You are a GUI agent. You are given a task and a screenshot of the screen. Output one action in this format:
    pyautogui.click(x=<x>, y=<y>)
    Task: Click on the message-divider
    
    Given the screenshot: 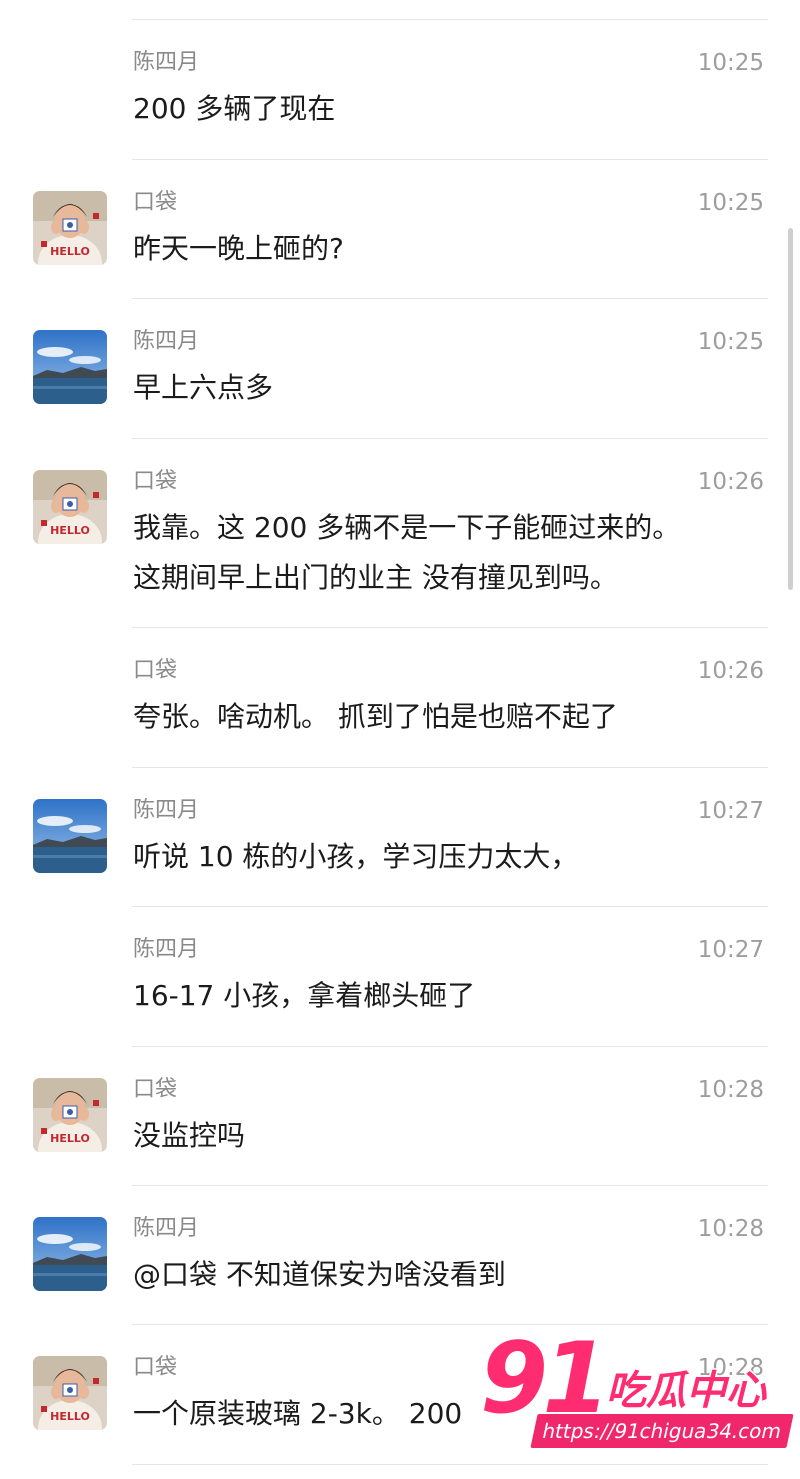 What is the action you would take?
    pyautogui.click(x=450, y=1464)
    